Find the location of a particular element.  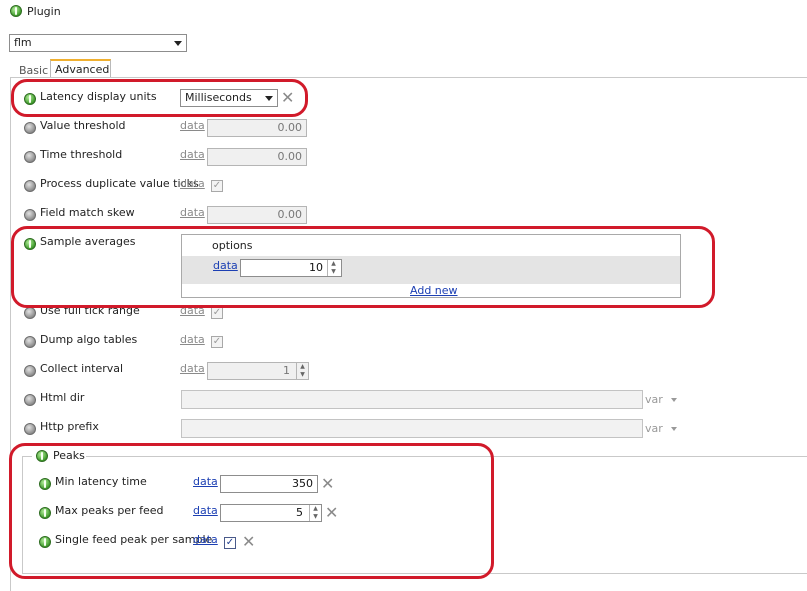

http-prefix-status-icon is located at coordinates (30, 429).